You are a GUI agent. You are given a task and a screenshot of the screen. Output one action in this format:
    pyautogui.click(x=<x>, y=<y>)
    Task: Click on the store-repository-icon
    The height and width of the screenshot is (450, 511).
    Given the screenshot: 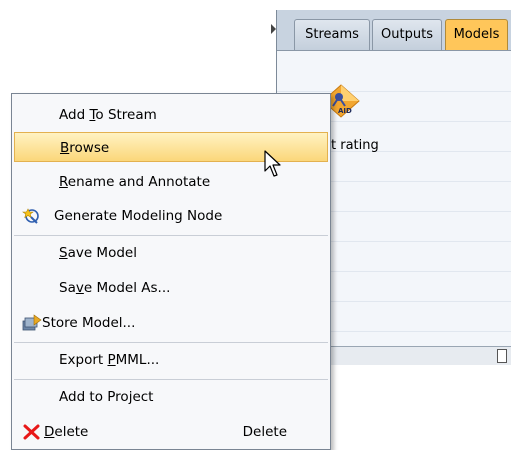 What is the action you would take?
    pyautogui.click(x=32, y=322)
    